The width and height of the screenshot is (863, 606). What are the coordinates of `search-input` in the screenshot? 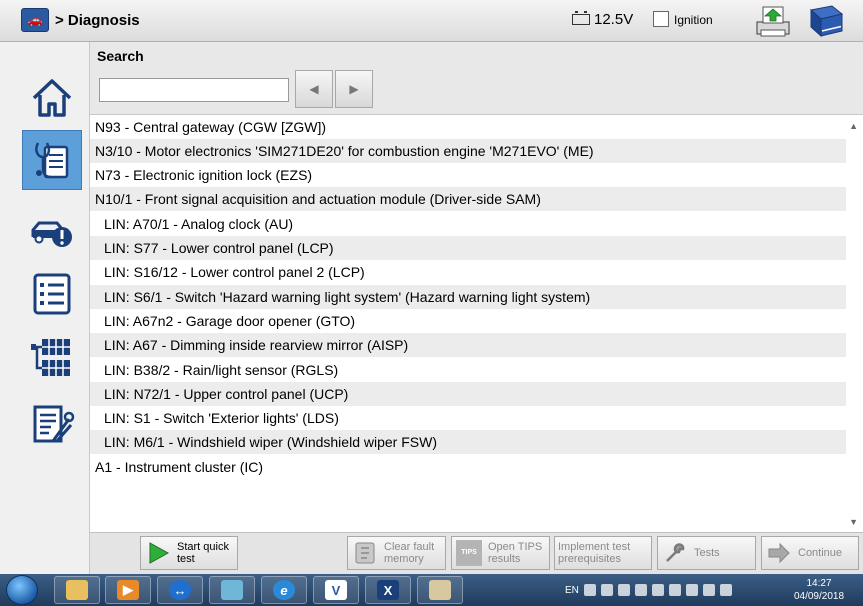 It's located at (194, 90).